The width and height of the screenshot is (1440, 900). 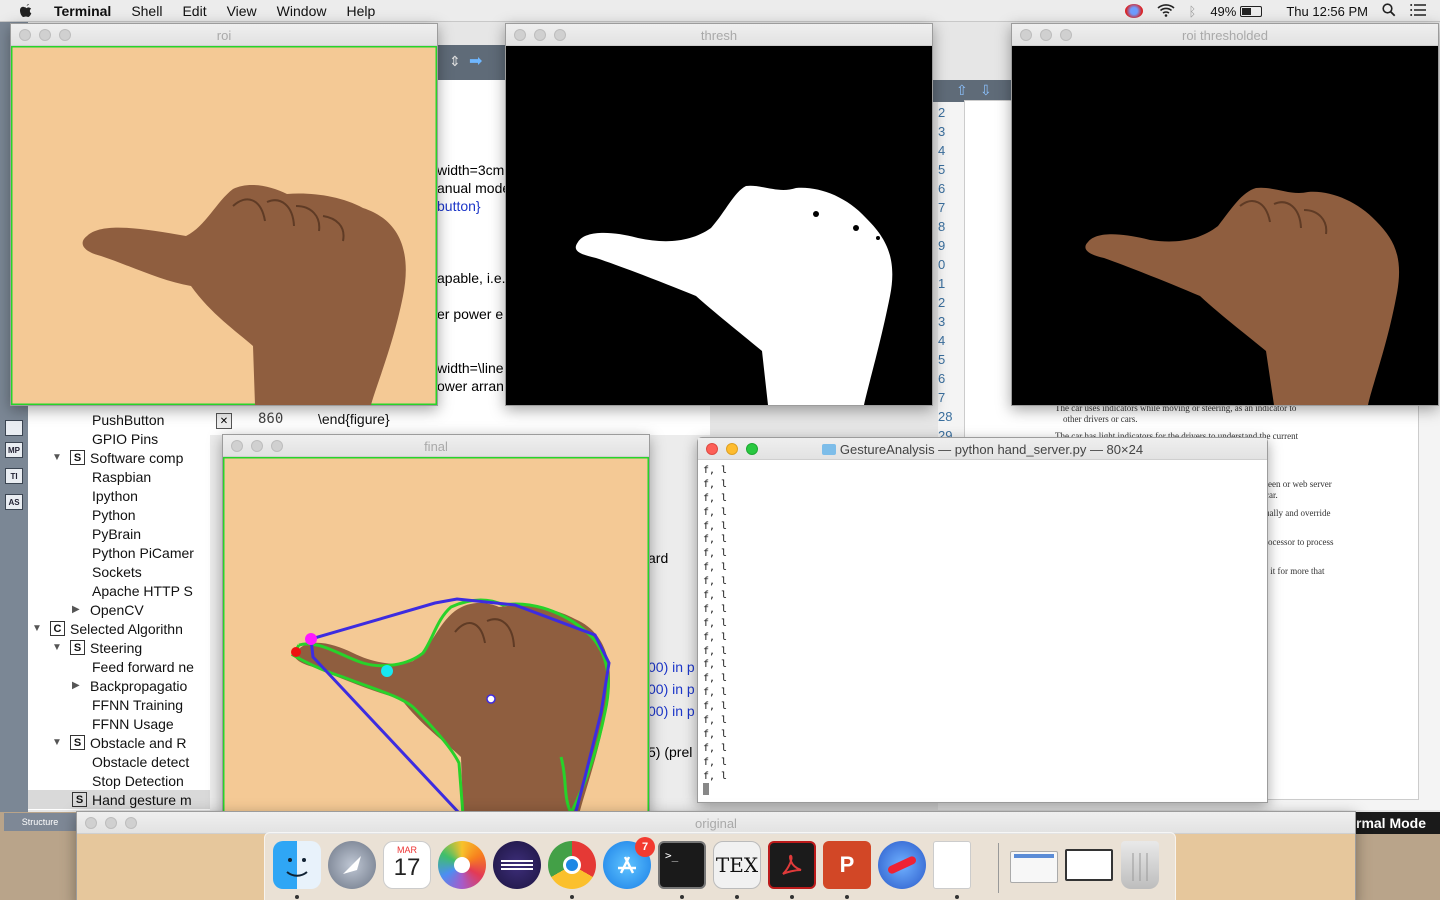 What do you see at coordinates (470, 386) in the screenshot?
I see `code-fragment: ower arran` at bounding box center [470, 386].